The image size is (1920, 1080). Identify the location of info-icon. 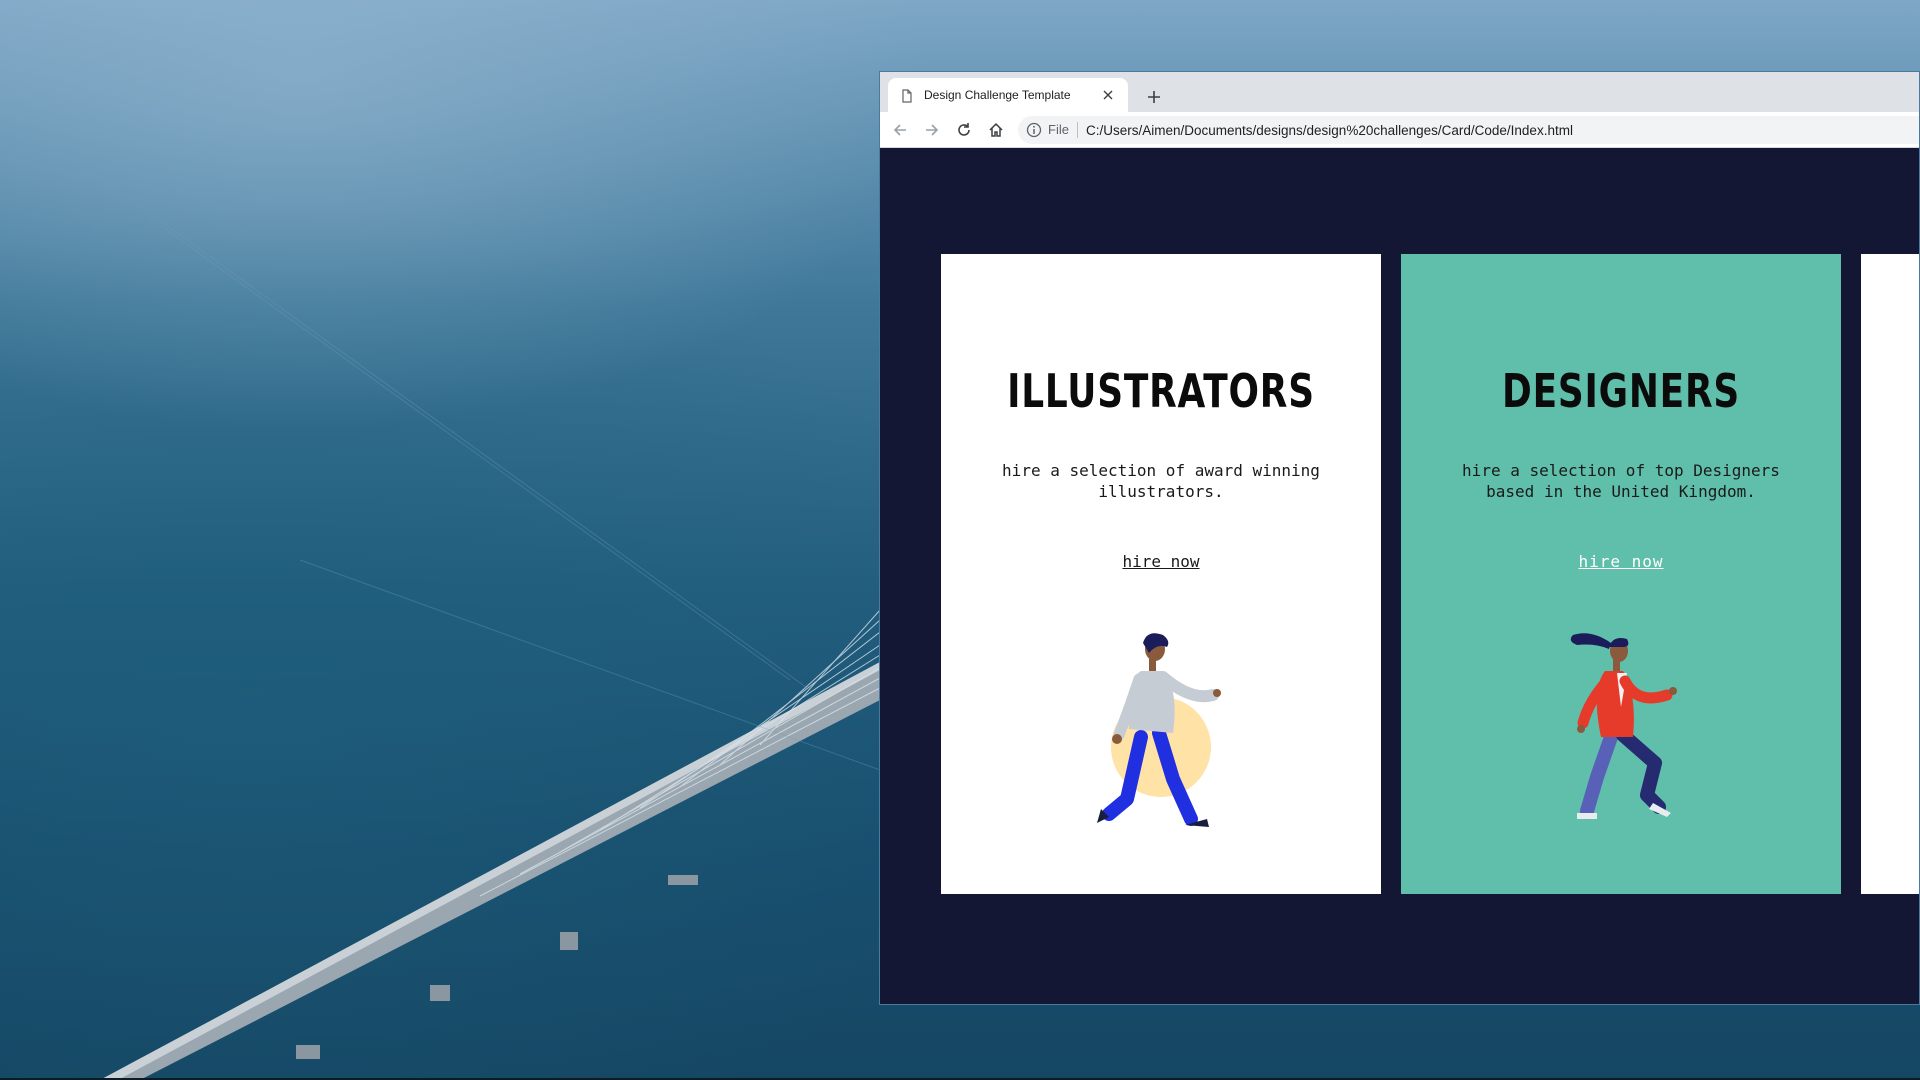
(1034, 130).